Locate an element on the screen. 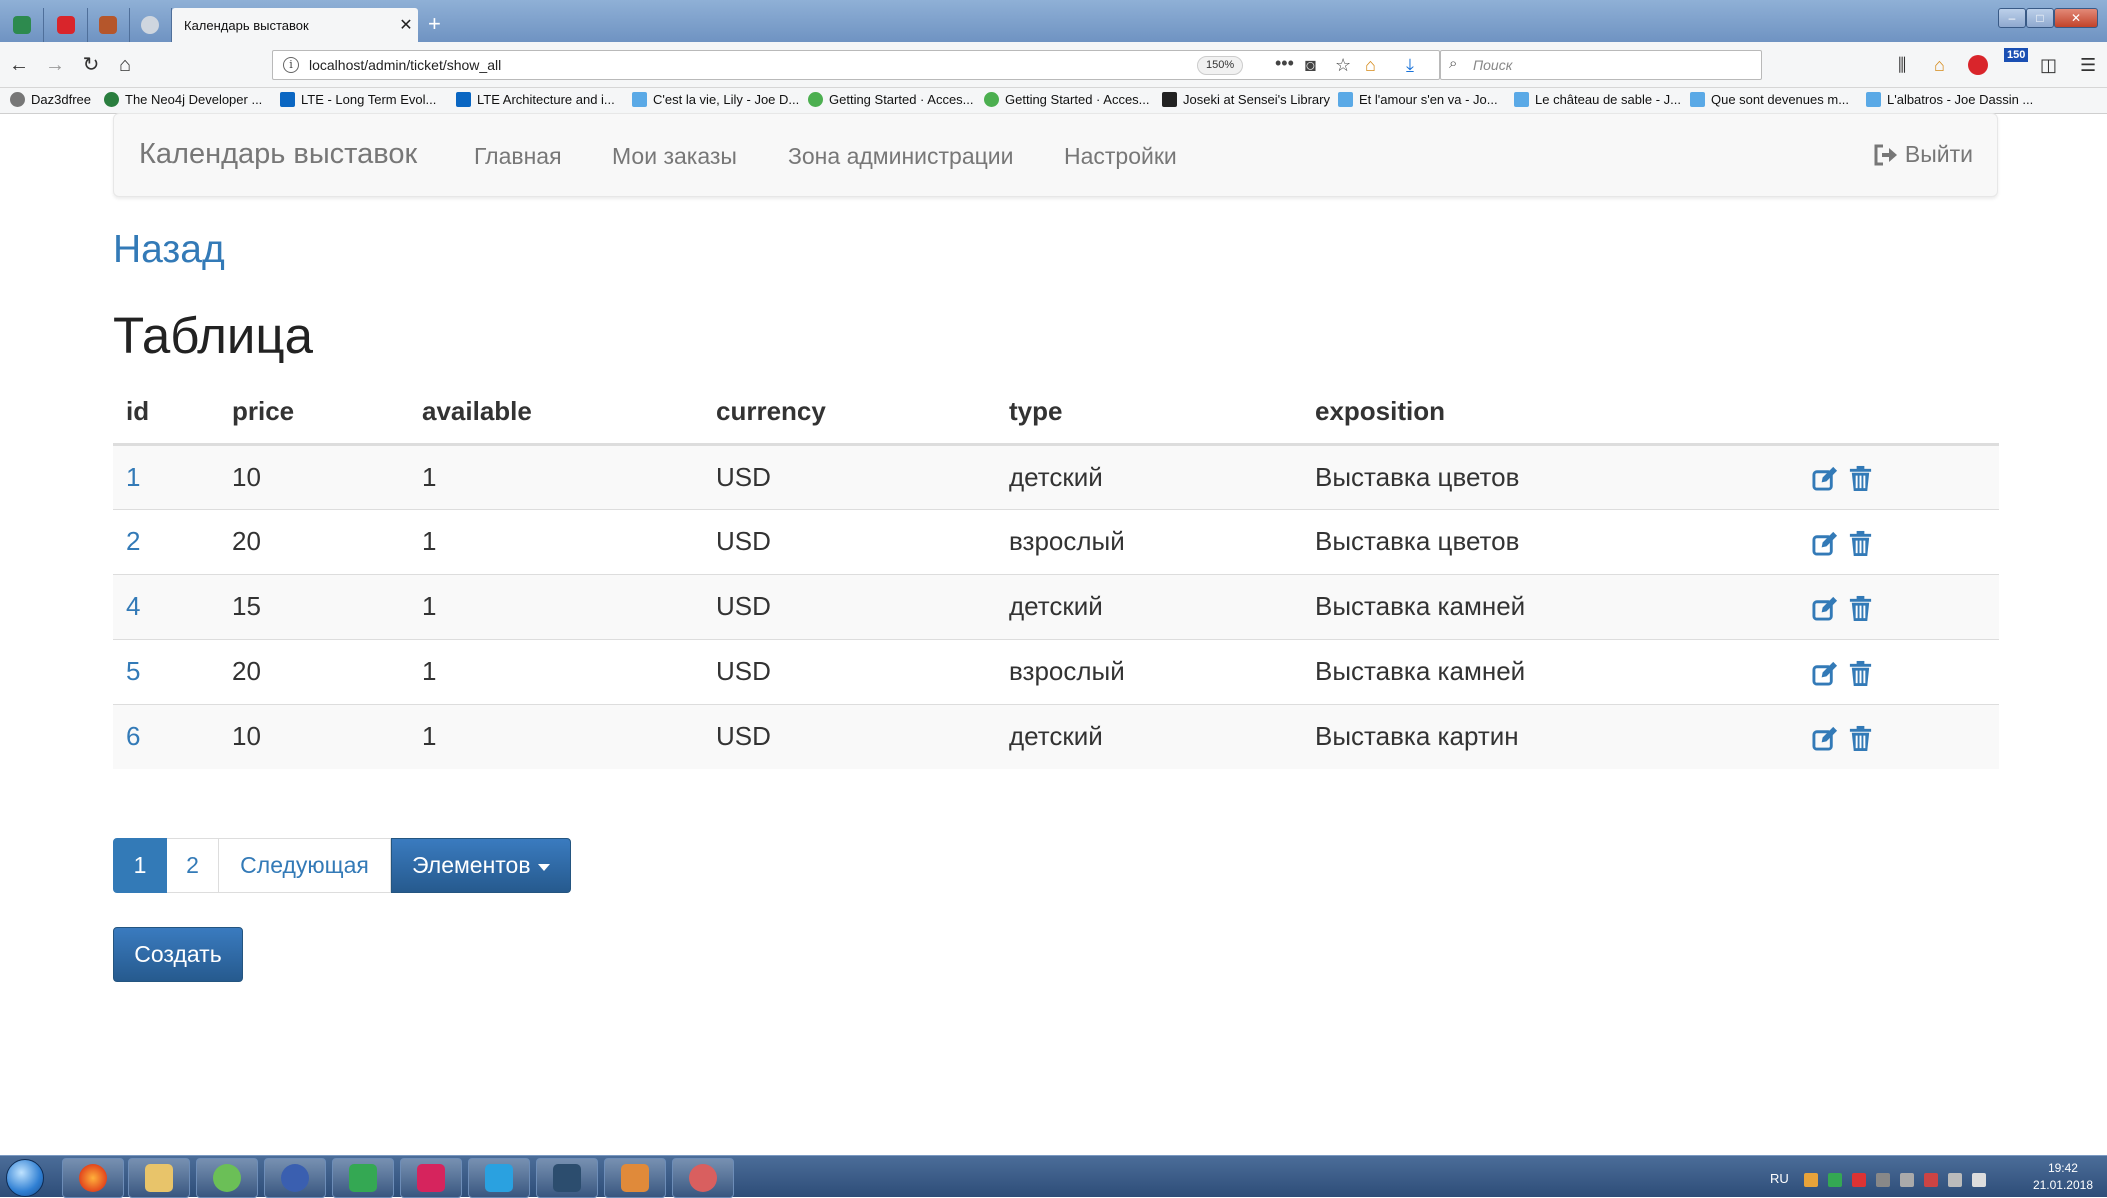 The width and height of the screenshot is (2107, 1198). search-bar: ⌕ Поиск is located at coordinates (1601, 65).